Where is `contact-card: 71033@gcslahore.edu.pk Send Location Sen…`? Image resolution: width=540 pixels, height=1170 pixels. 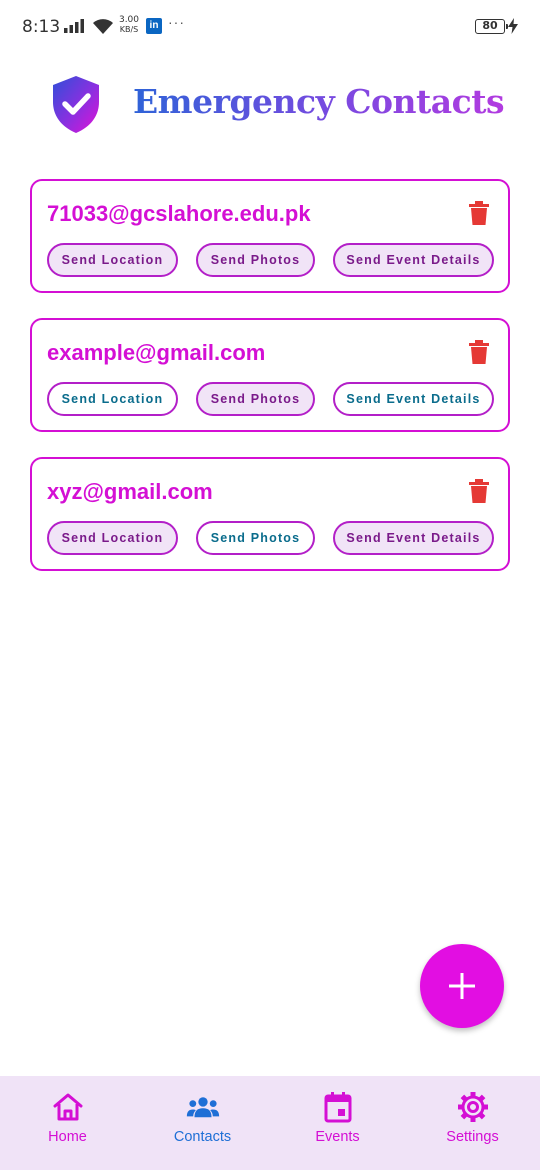
contact-card: 71033@gcslahore.edu.pk Send Location Sen… is located at coordinates (270, 236).